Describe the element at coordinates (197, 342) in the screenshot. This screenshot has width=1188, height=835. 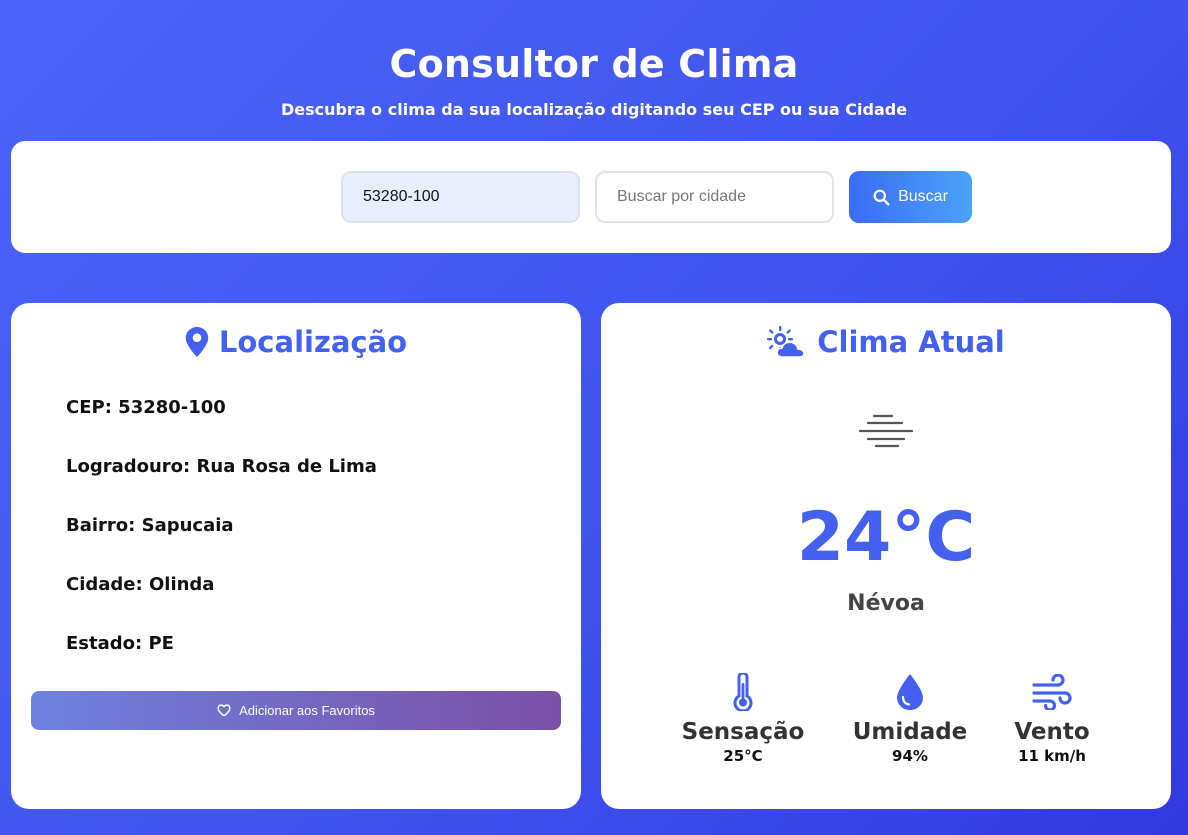
I see `map-pin-icon` at that location.